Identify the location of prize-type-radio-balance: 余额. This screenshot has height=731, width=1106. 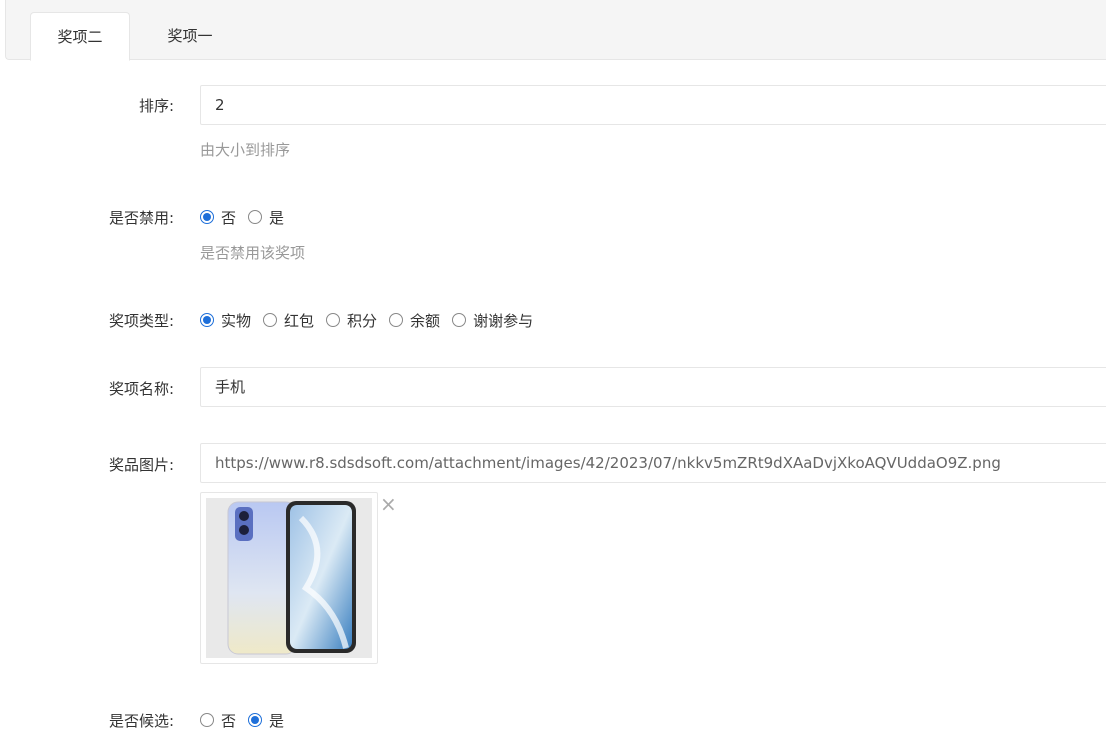
(414, 320).